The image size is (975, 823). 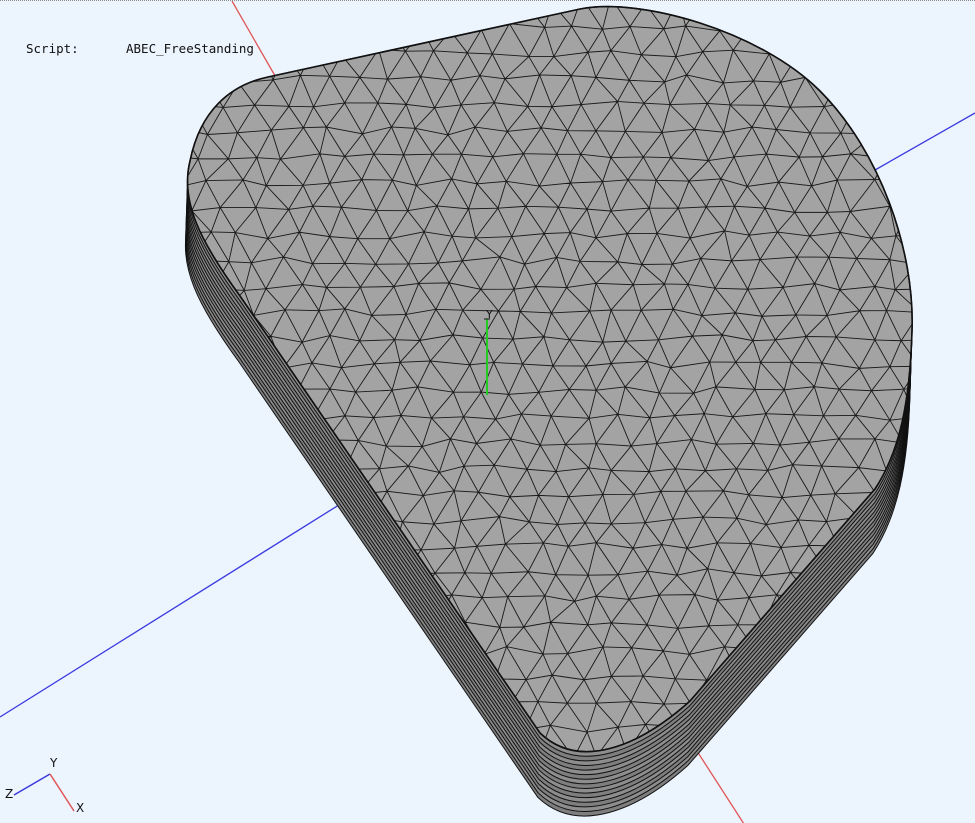 What do you see at coordinates (921, 143) in the screenshot?
I see `z-axis-line-right` at bounding box center [921, 143].